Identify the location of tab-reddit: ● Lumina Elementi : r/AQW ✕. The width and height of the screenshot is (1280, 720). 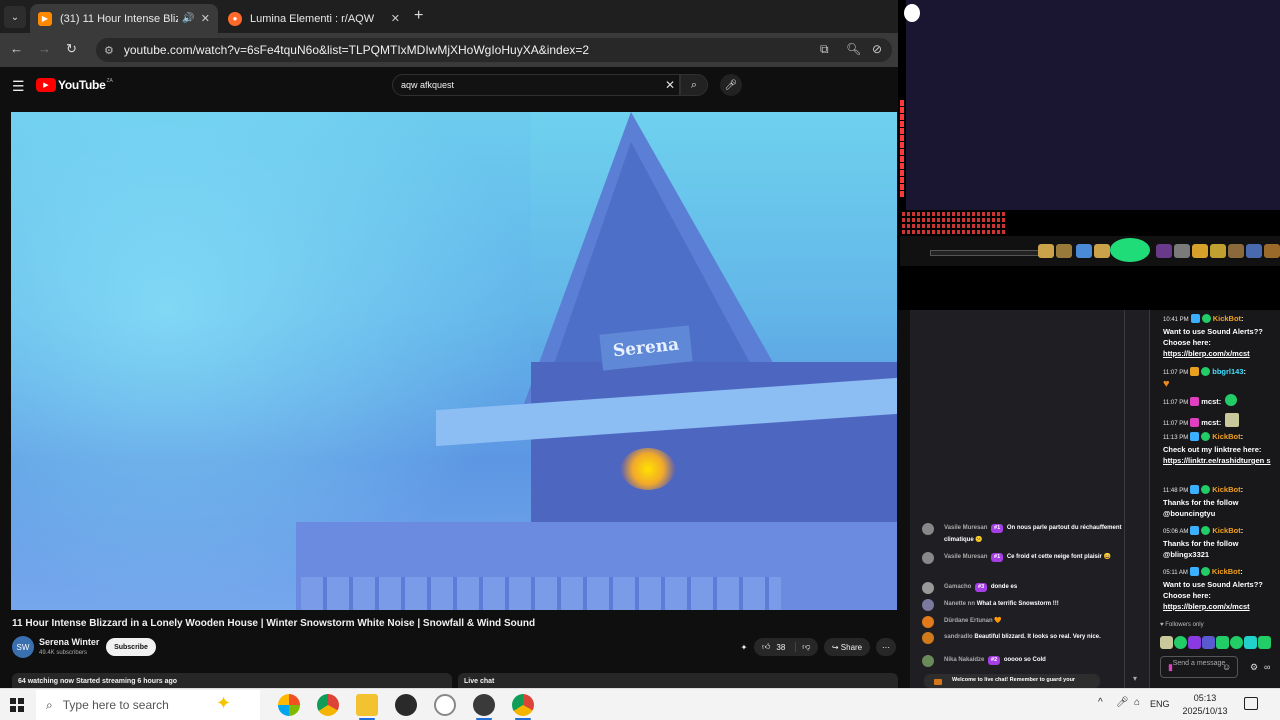
(314, 18).